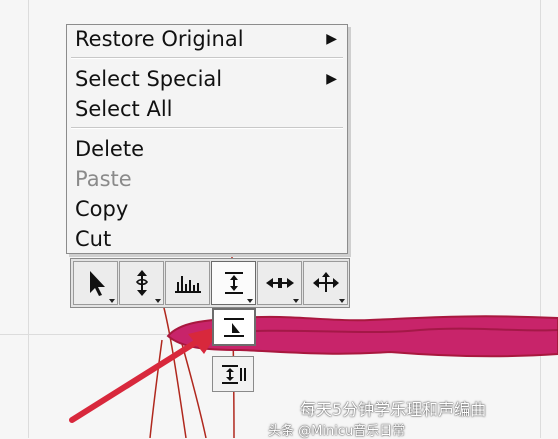 The image size is (558, 439). I want to click on menu-item-copy: Copy, so click(208, 209).